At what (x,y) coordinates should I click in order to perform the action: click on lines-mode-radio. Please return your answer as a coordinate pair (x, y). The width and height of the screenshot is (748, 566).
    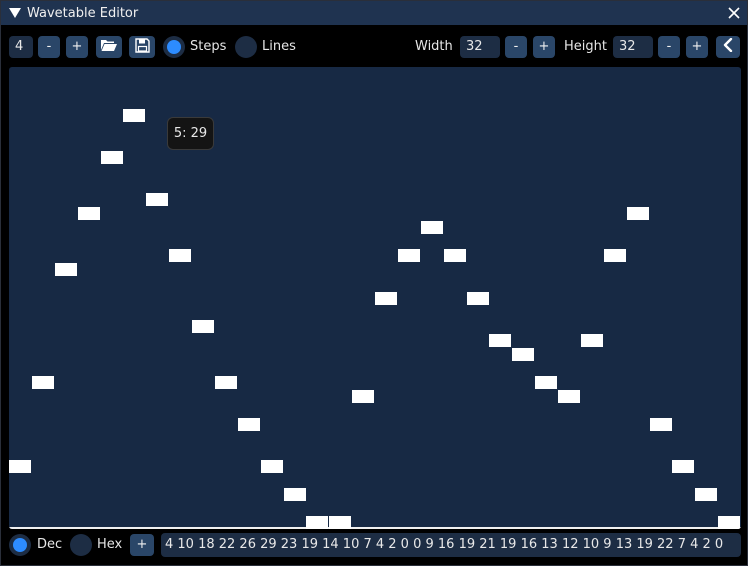
    Looking at the image, I should click on (246, 47).